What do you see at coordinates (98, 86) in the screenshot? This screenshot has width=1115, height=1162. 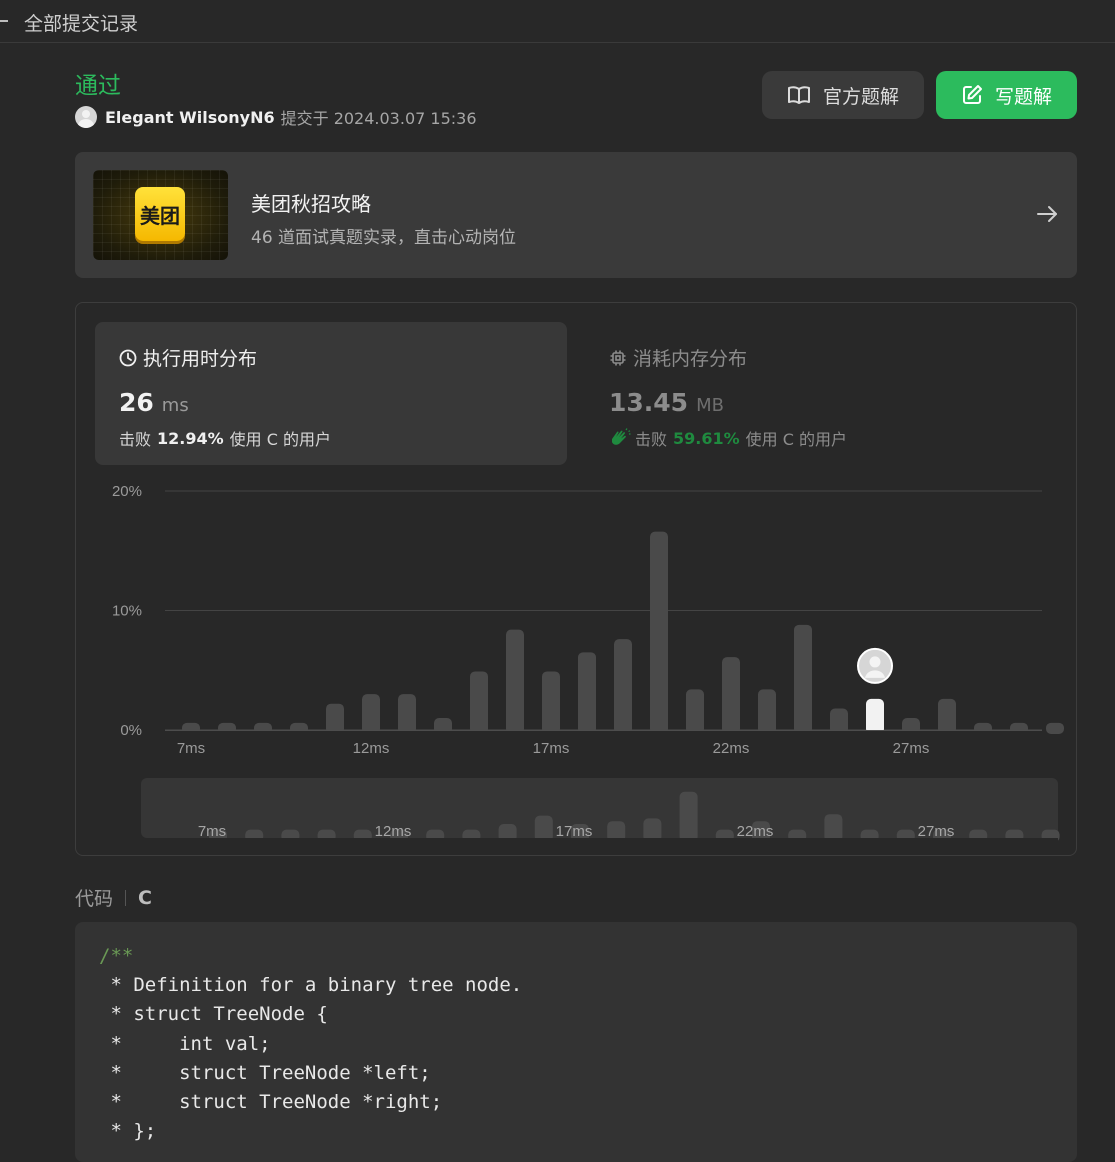 I see `submission-status: 通过` at bounding box center [98, 86].